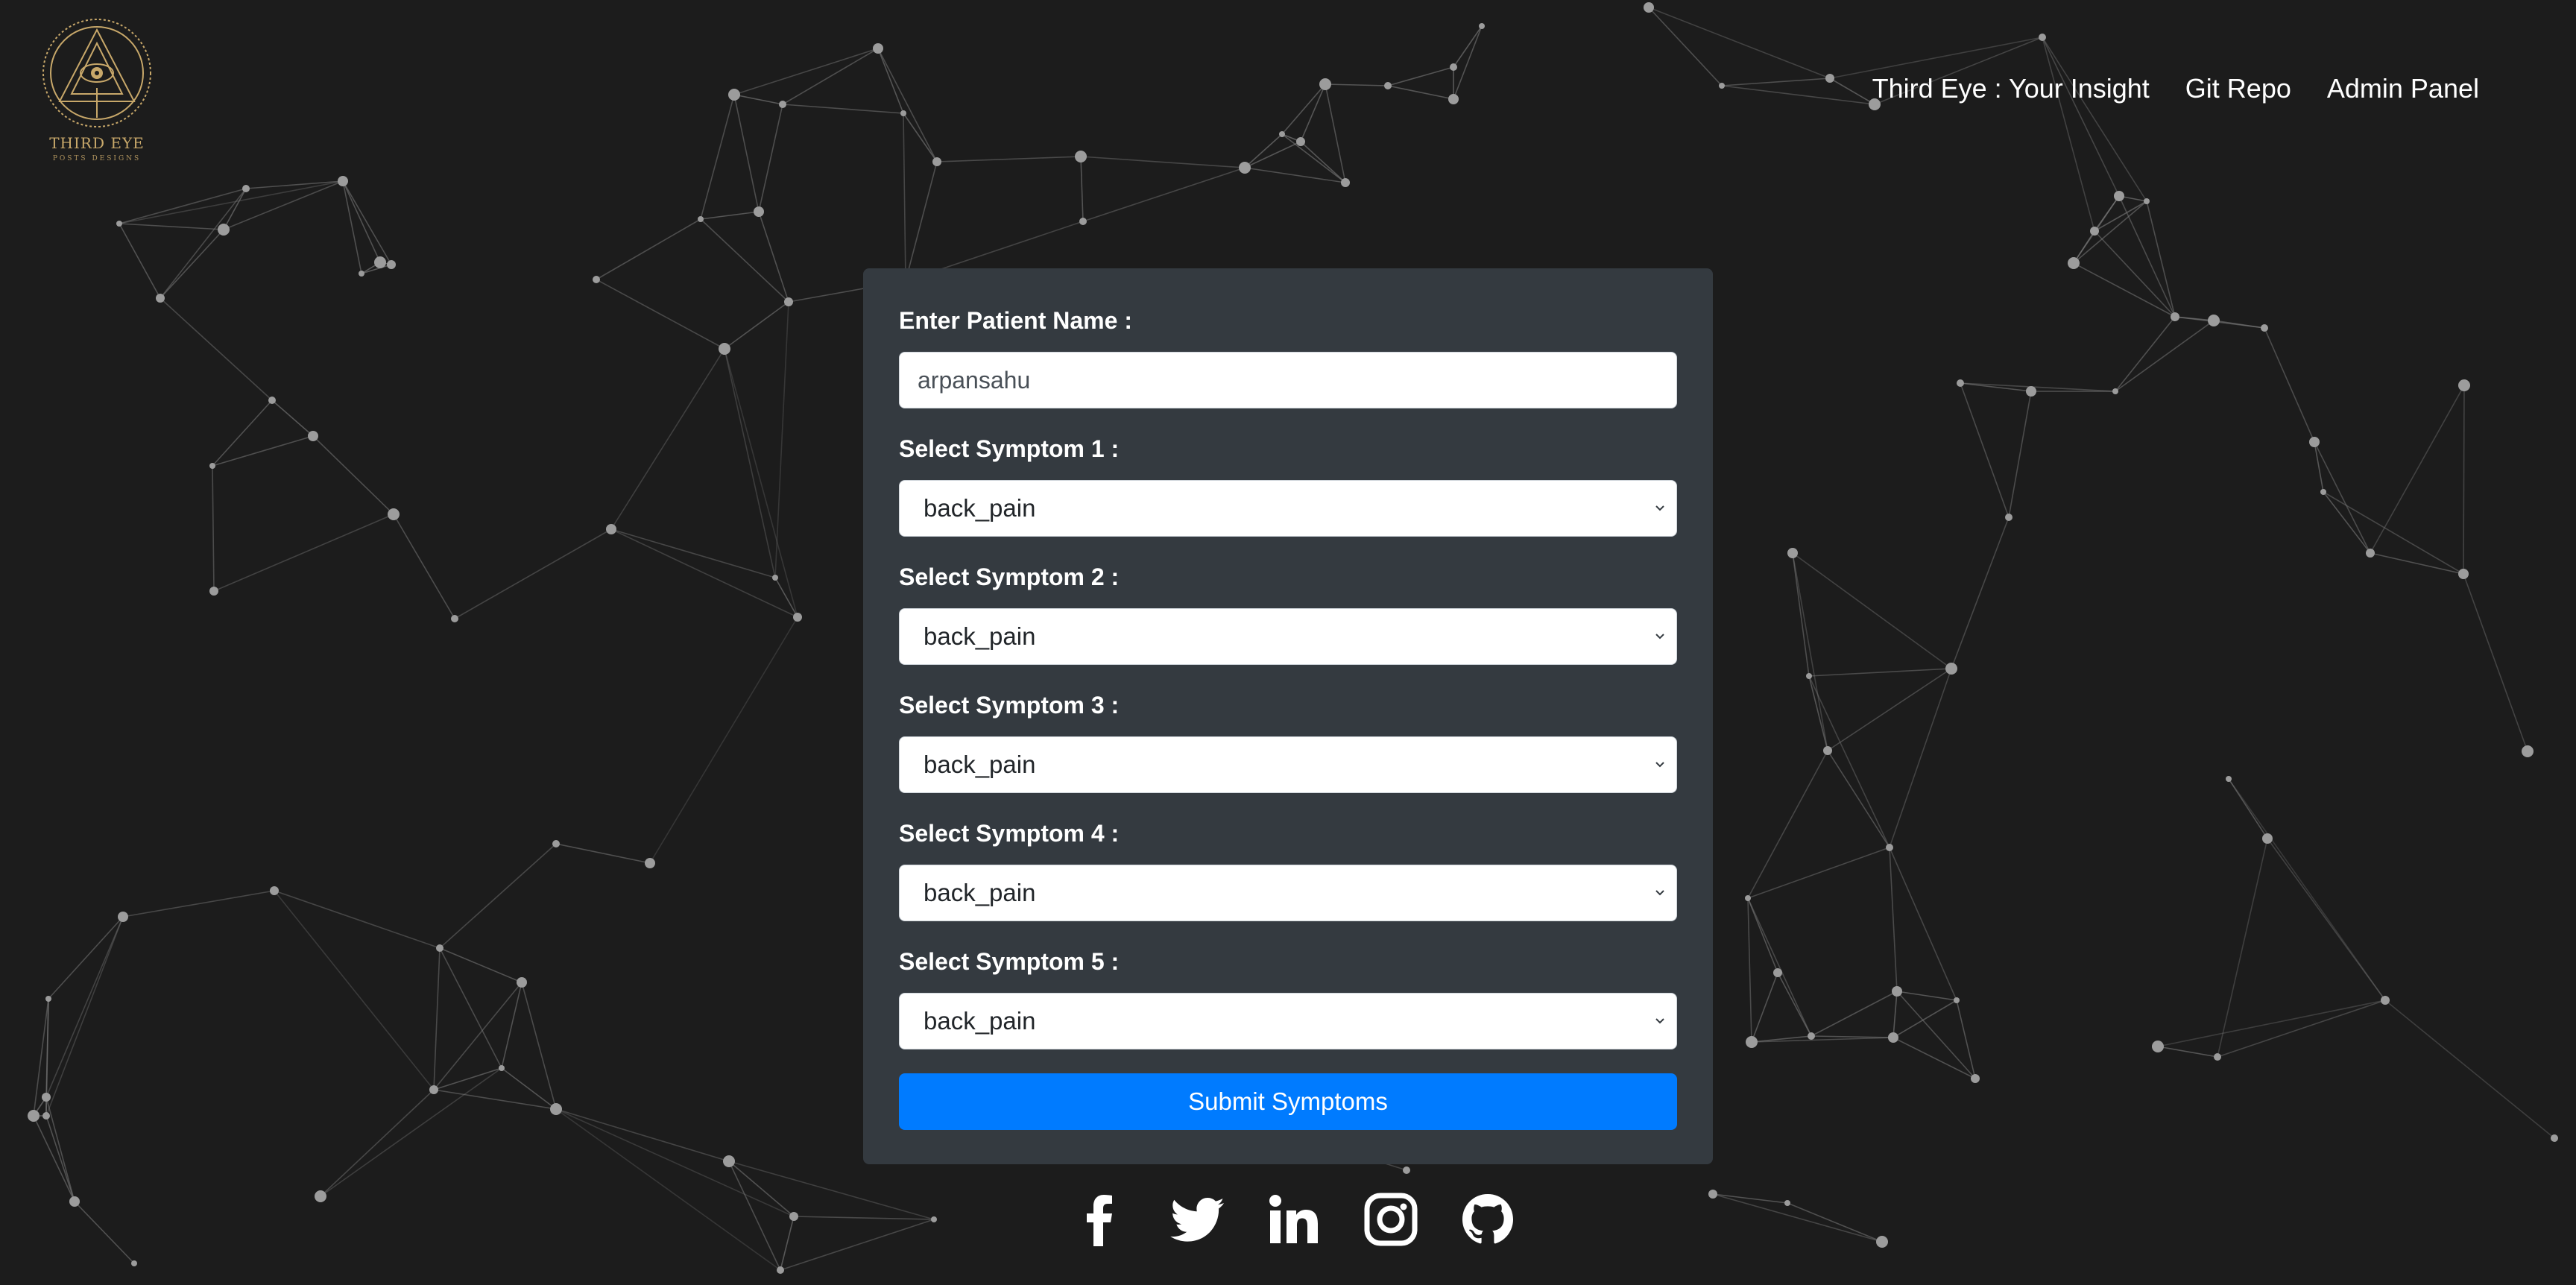  Describe the element at coordinates (97, 158) in the screenshot. I see `logo-subtitle: POSTS DESIGNS` at that location.